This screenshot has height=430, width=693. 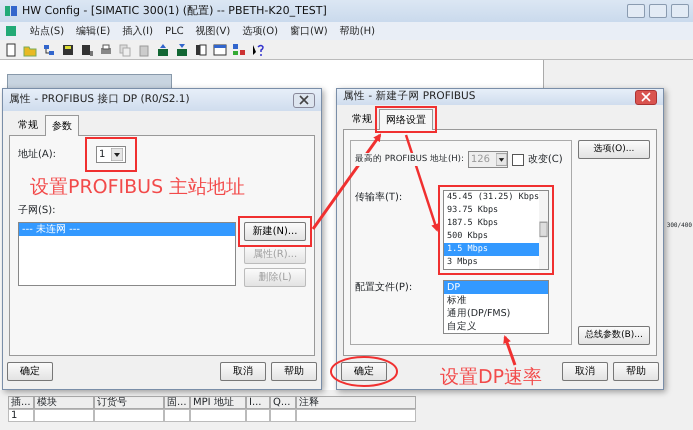 What do you see at coordinates (213, 31) in the screenshot?
I see `menu-item: 视图(V)` at bounding box center [213, 31].